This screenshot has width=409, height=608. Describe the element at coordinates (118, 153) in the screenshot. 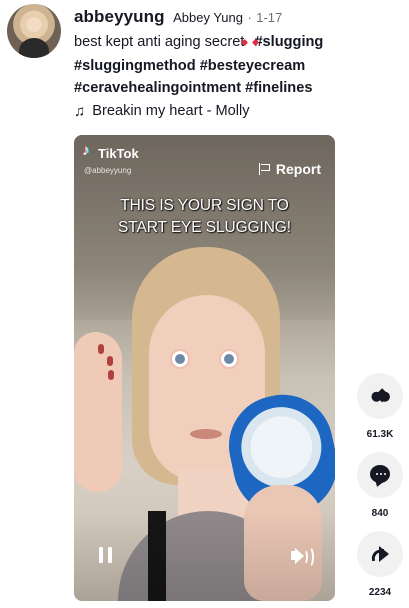

I see `tiktok-brand-text: TikTok` at that location.